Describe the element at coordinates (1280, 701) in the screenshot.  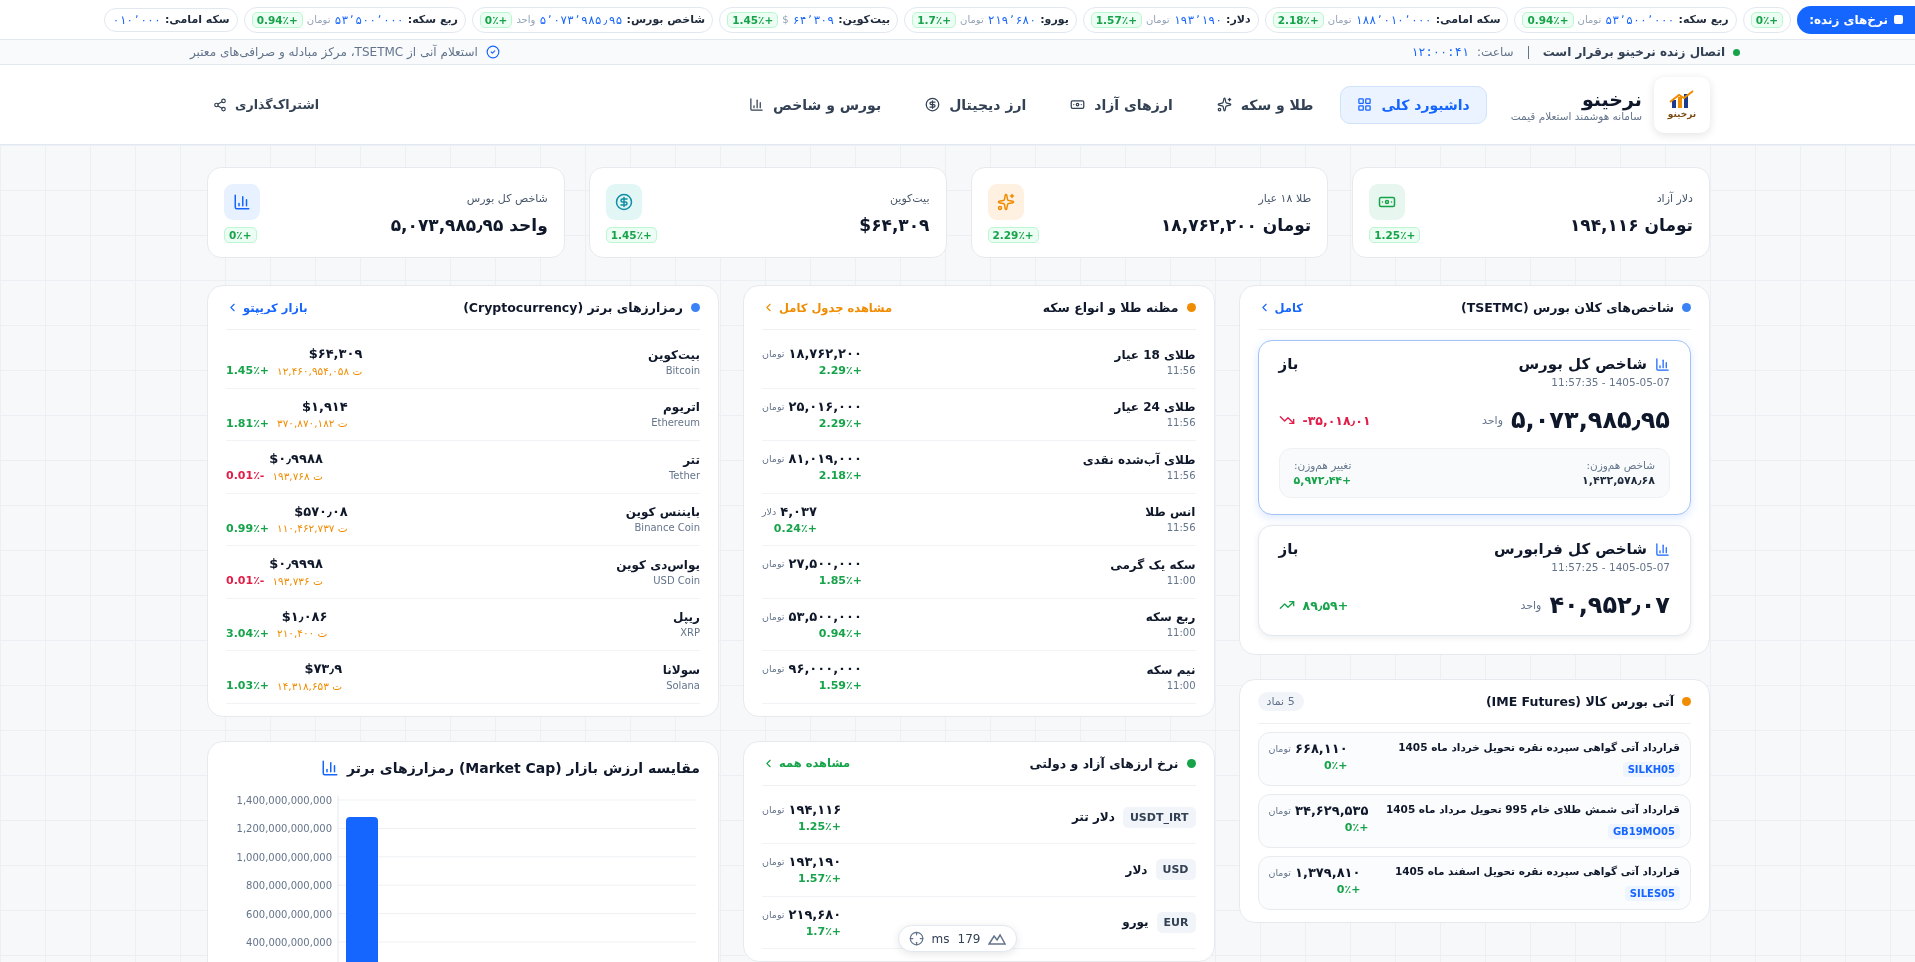
I see `count-badge: 5 نماد` at that location.